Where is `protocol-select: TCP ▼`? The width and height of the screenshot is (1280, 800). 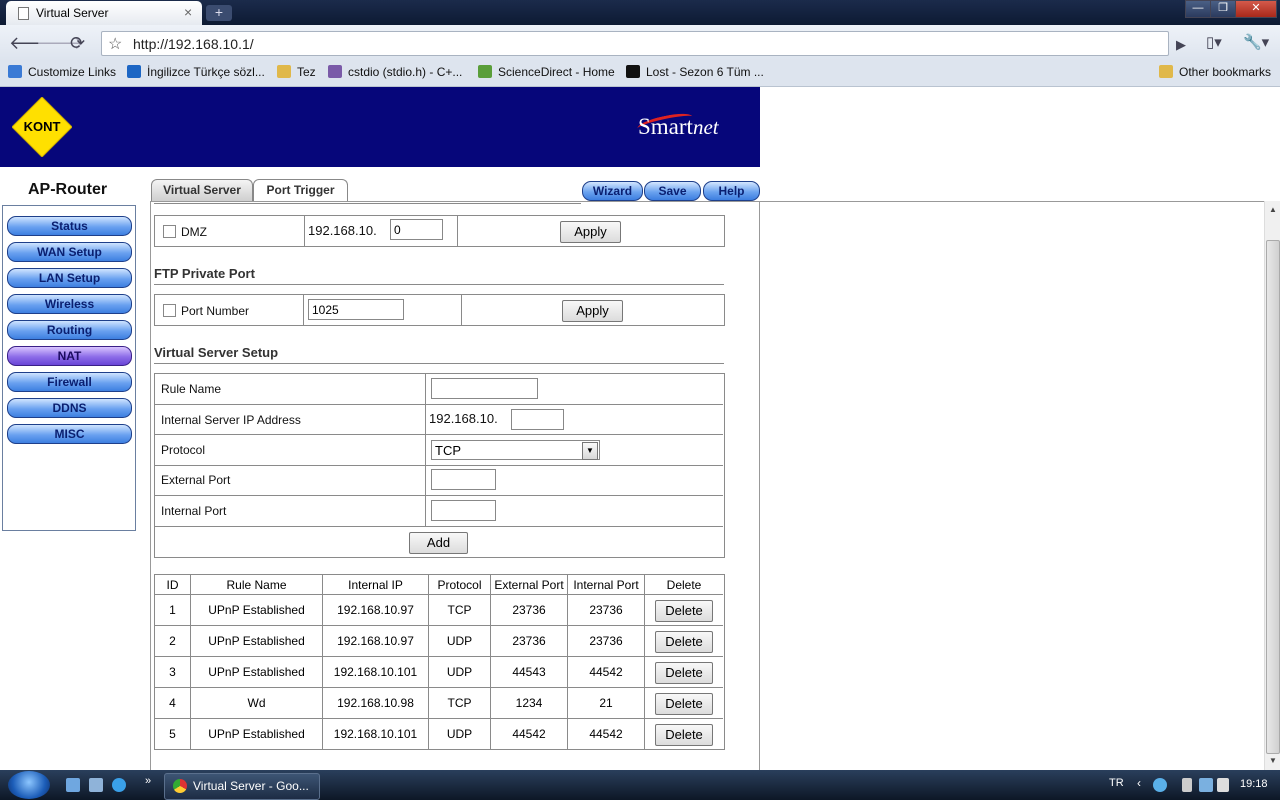
protocol-select: TCP ▼ is located at coordinates (515, 450).